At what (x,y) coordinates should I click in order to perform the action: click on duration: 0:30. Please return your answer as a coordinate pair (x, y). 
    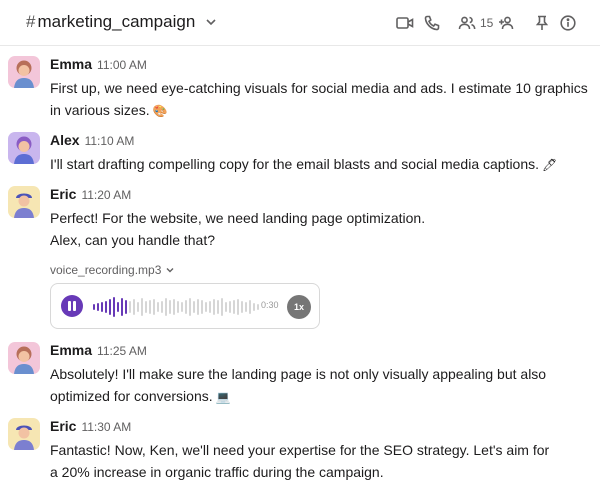
    Looking at the image, I should click on (270, 305).